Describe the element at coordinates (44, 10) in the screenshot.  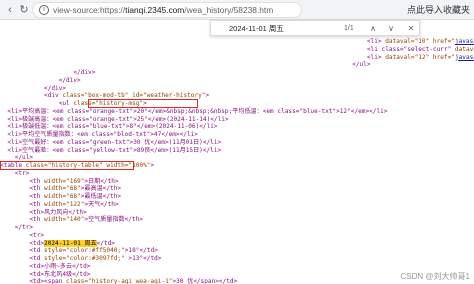
I see `site-info-icon: i` at that location.